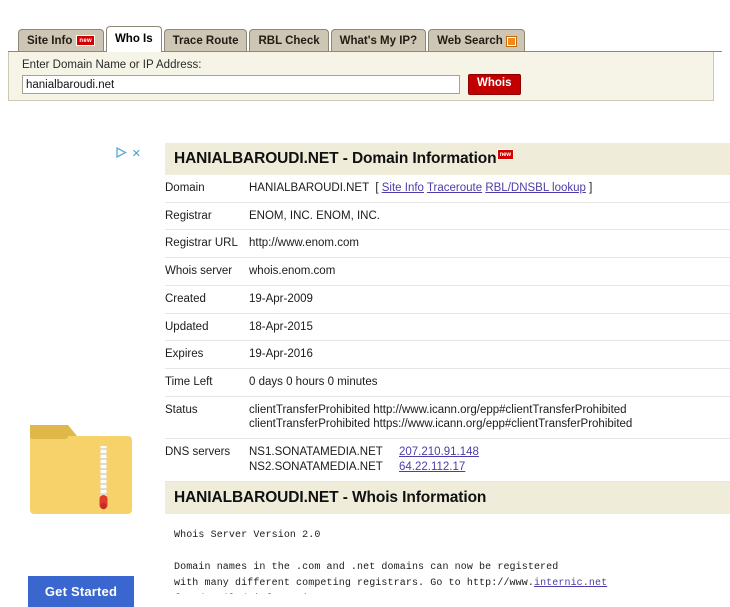 The height and width of the screenshot is (607, 730). What do you see at coordinates (121, 154) in the screenshot?
I see `adchoices-icon` at bounding box center [121, 154].